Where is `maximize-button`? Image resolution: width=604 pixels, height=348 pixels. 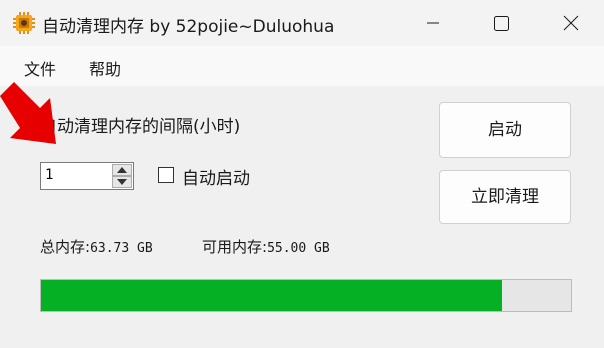
maximize-button is located at coordinates (501, 23).